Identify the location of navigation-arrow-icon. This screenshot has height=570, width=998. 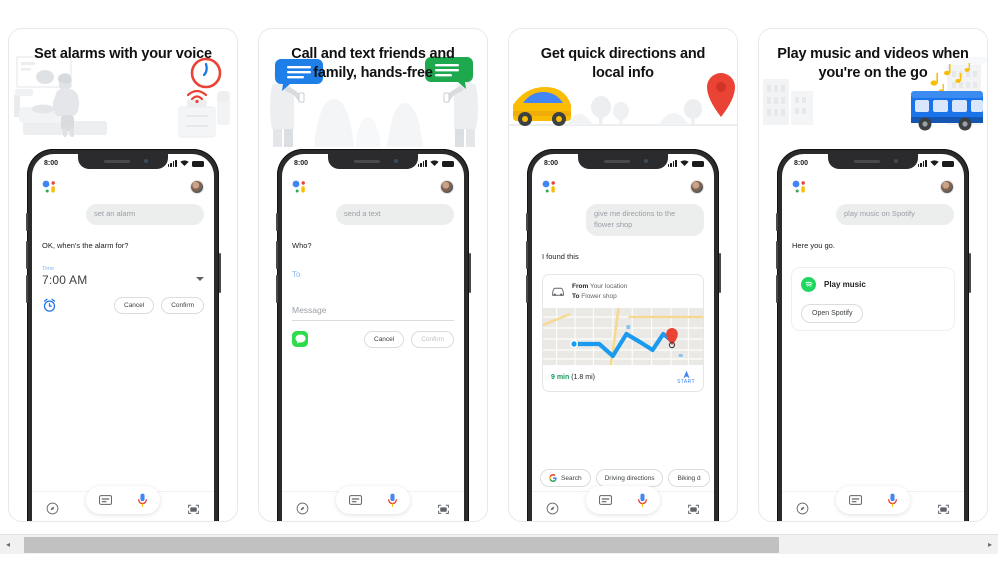
(686, 374).